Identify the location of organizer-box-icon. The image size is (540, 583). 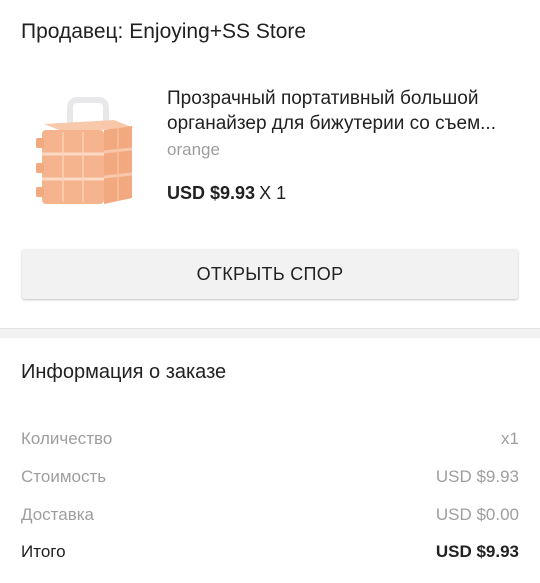
(85, 150).